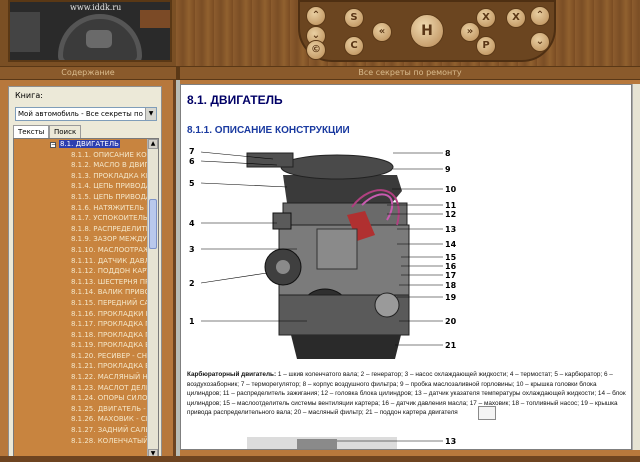  Describe the element at coordinates (451, 205) in the screenshot. I see `callout-label: 11` at that location.